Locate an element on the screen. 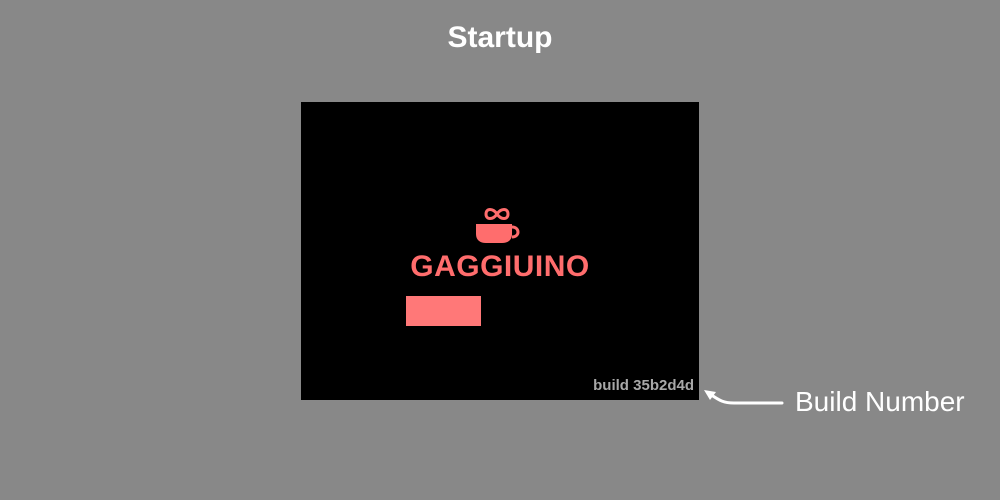  callout-arrow-icon is located at coordinates (744, 397).